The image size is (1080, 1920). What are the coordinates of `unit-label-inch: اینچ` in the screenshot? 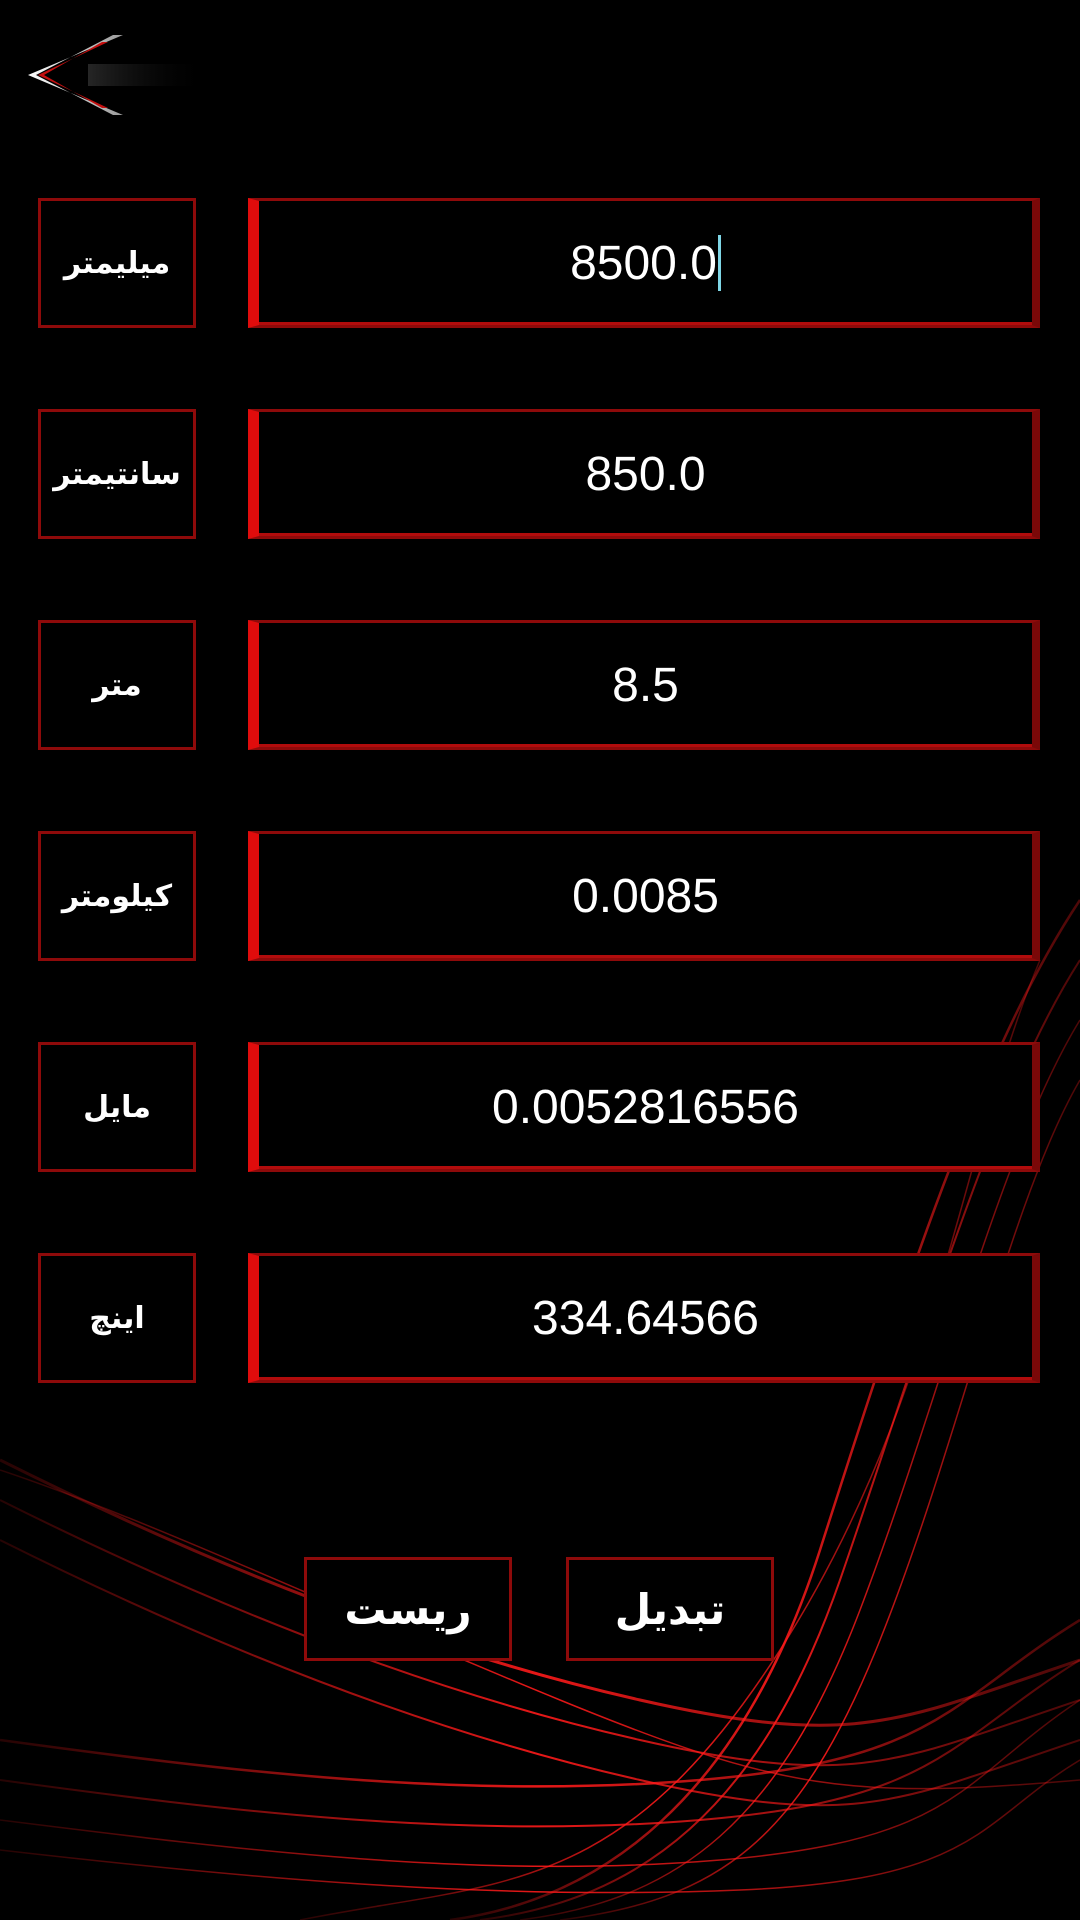 It's located at (117, 1318).